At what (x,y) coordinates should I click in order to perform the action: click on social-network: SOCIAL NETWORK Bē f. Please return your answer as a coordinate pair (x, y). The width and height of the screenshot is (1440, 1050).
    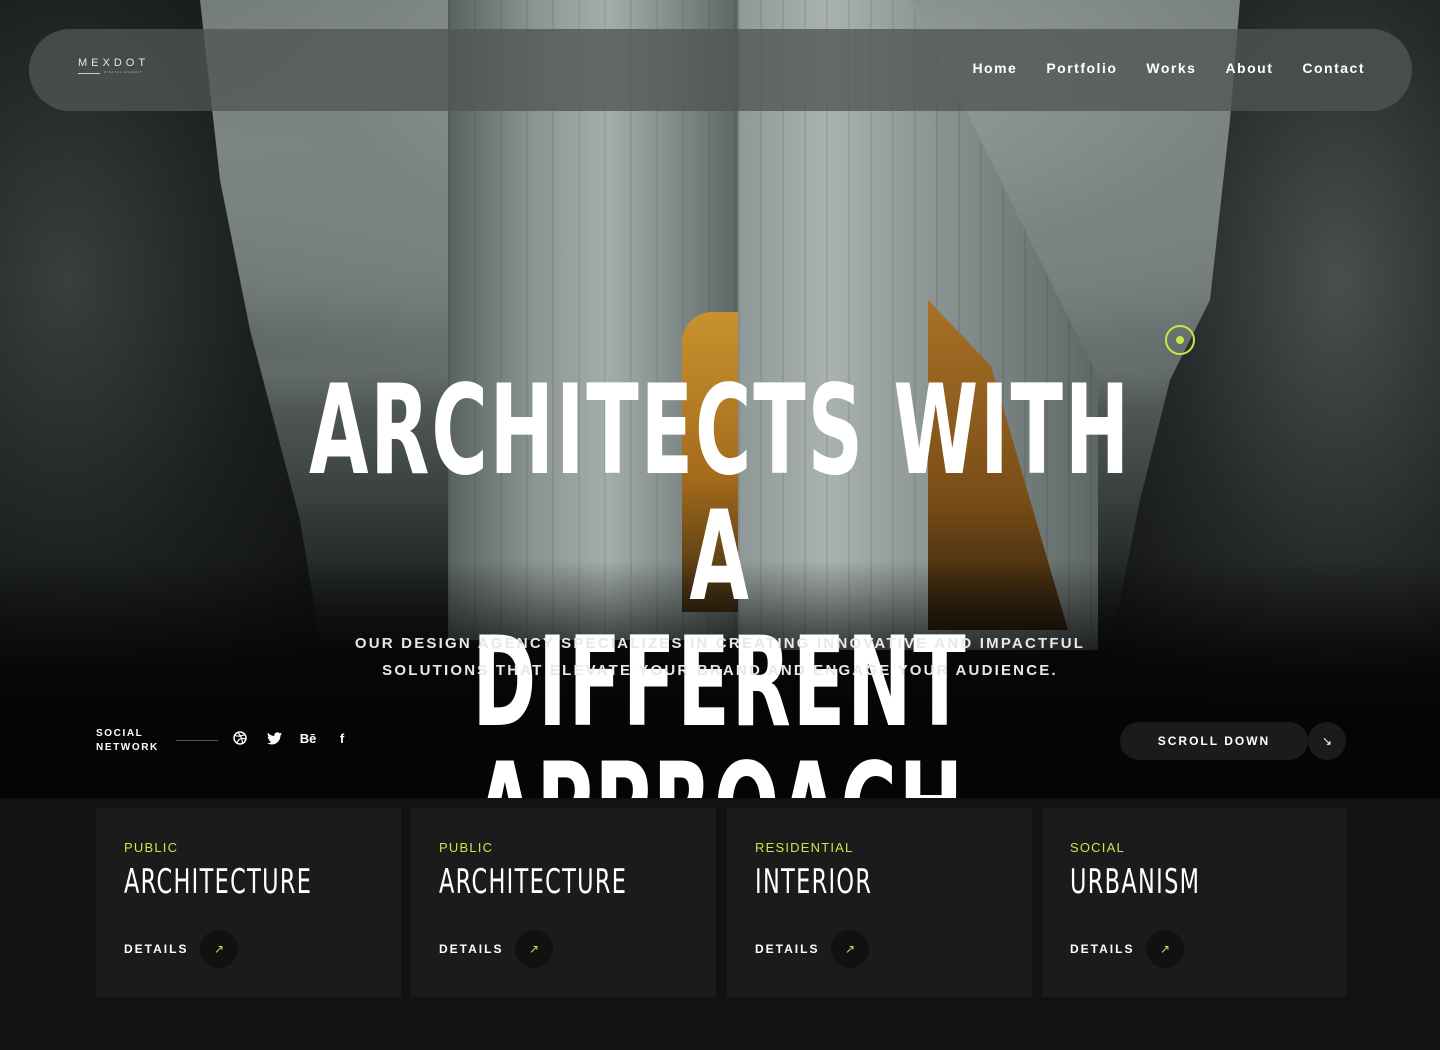
    Looking at the image, I should click on (220, 741).